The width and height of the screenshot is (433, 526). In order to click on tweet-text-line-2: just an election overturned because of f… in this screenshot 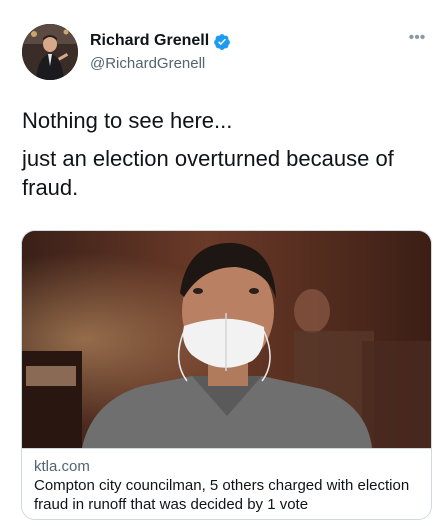, I will do `click(208, 173)`.